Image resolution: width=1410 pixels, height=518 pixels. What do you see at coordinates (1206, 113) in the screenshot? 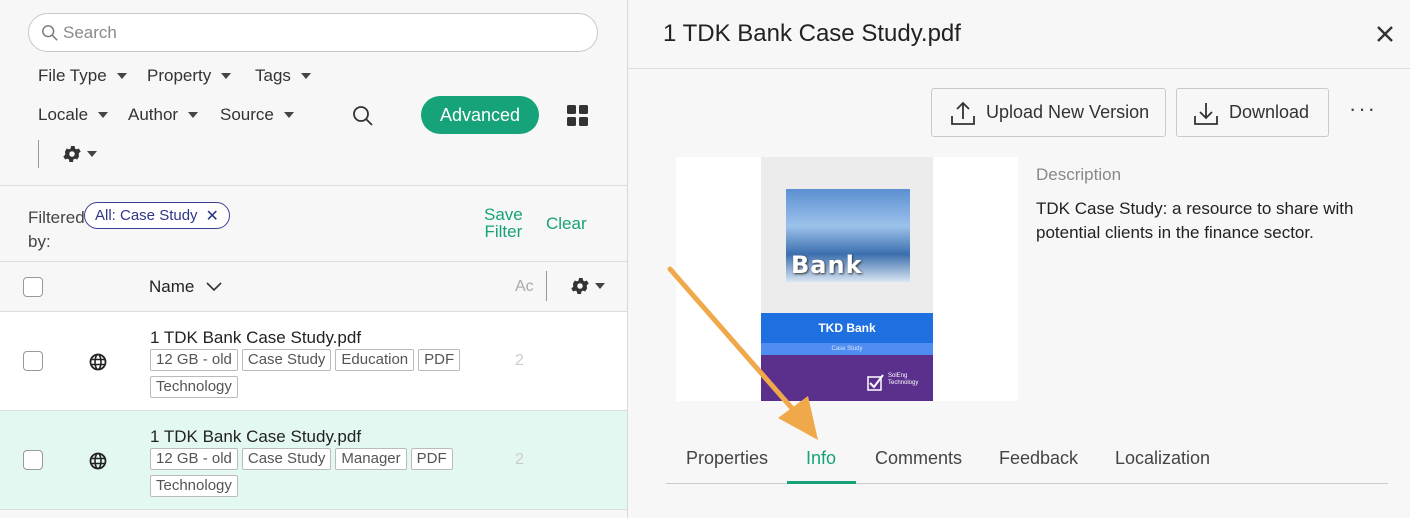
I see `download-icon` at bounding box center [1206, 113].